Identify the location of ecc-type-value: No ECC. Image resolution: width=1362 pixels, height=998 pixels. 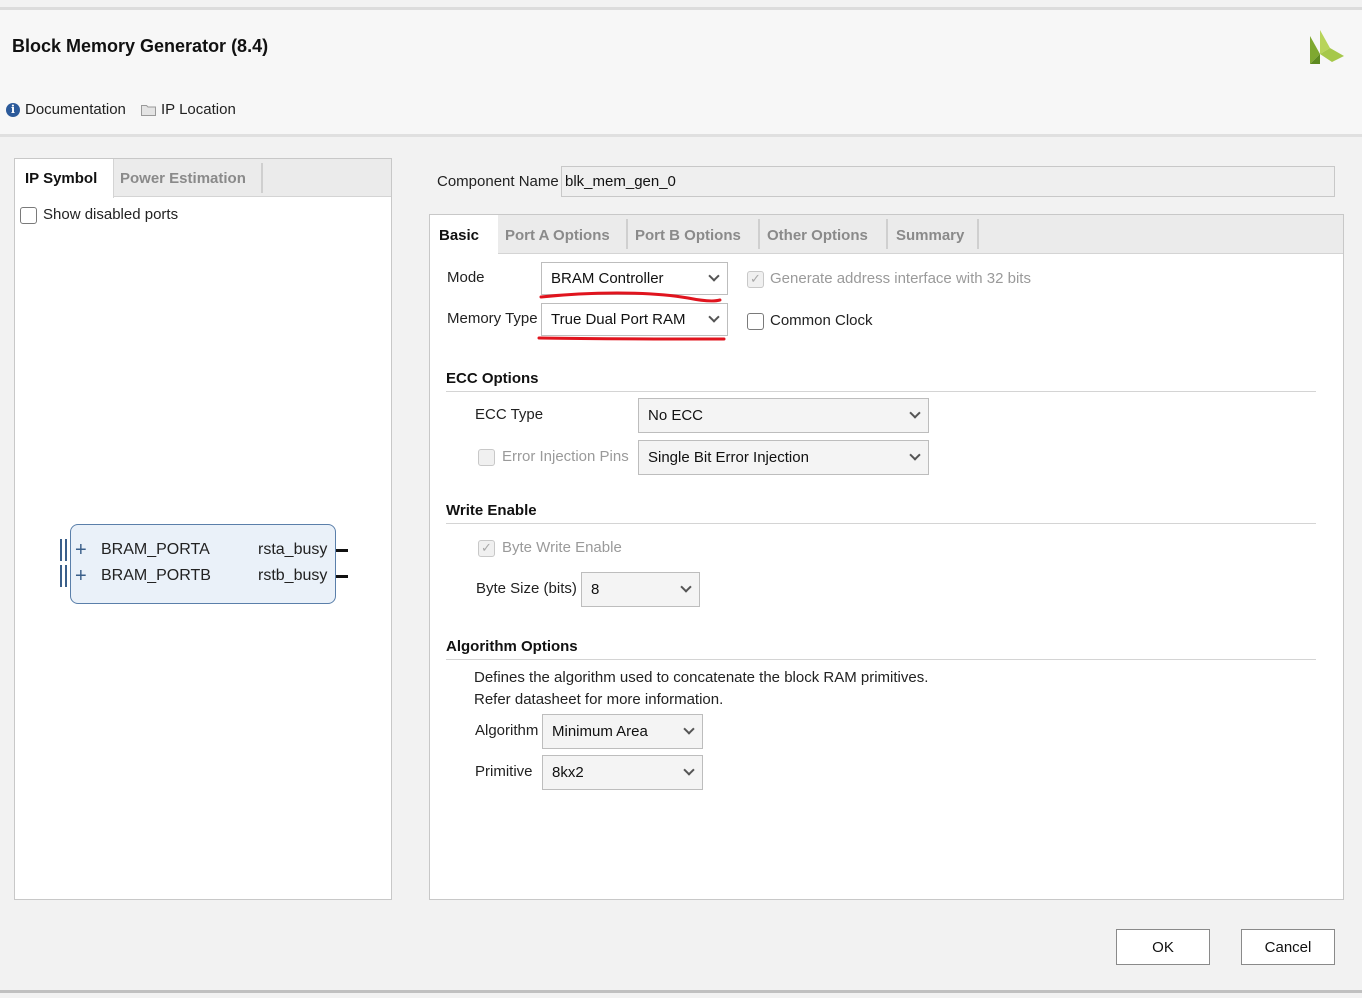
(676, 415).